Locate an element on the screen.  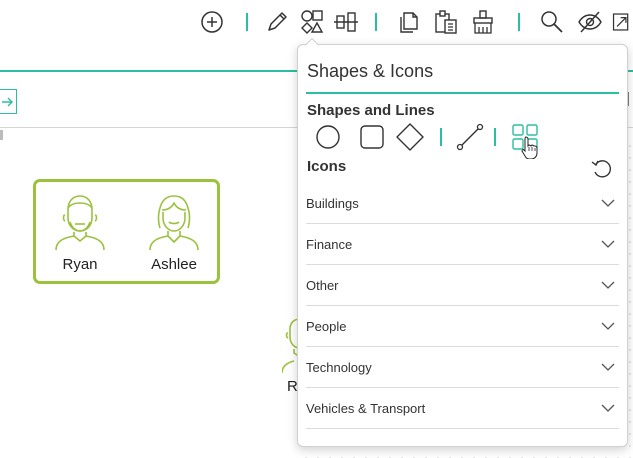
person-name: Ashlee is located at coordinates (174, 264).